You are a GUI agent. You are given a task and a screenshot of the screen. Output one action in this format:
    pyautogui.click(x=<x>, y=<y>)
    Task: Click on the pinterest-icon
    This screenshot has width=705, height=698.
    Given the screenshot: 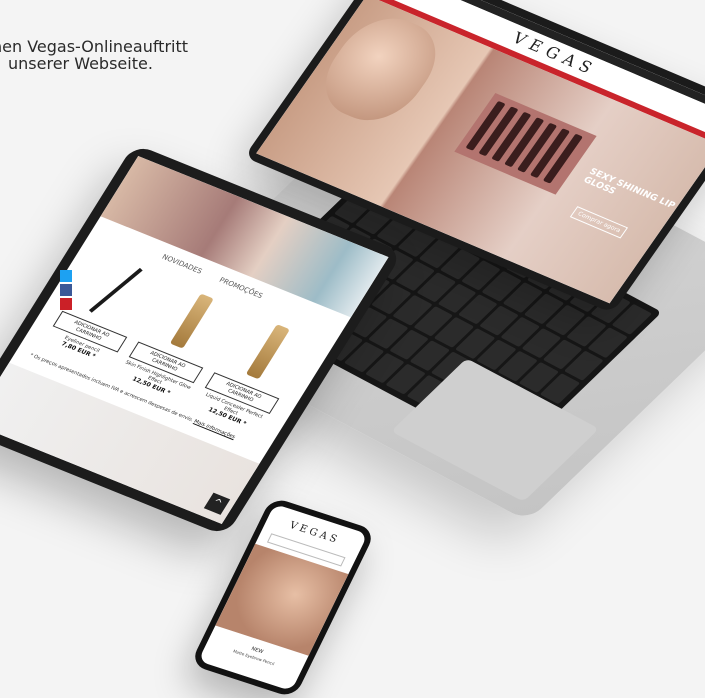 What is the action you would take?
    pyautogui.click(x=66, y=304)
    